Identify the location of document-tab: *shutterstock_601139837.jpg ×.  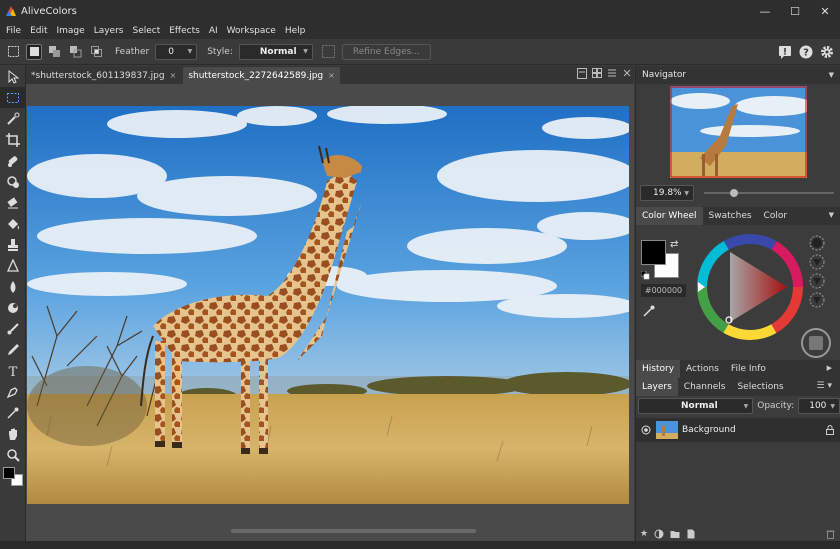
(103, 75).